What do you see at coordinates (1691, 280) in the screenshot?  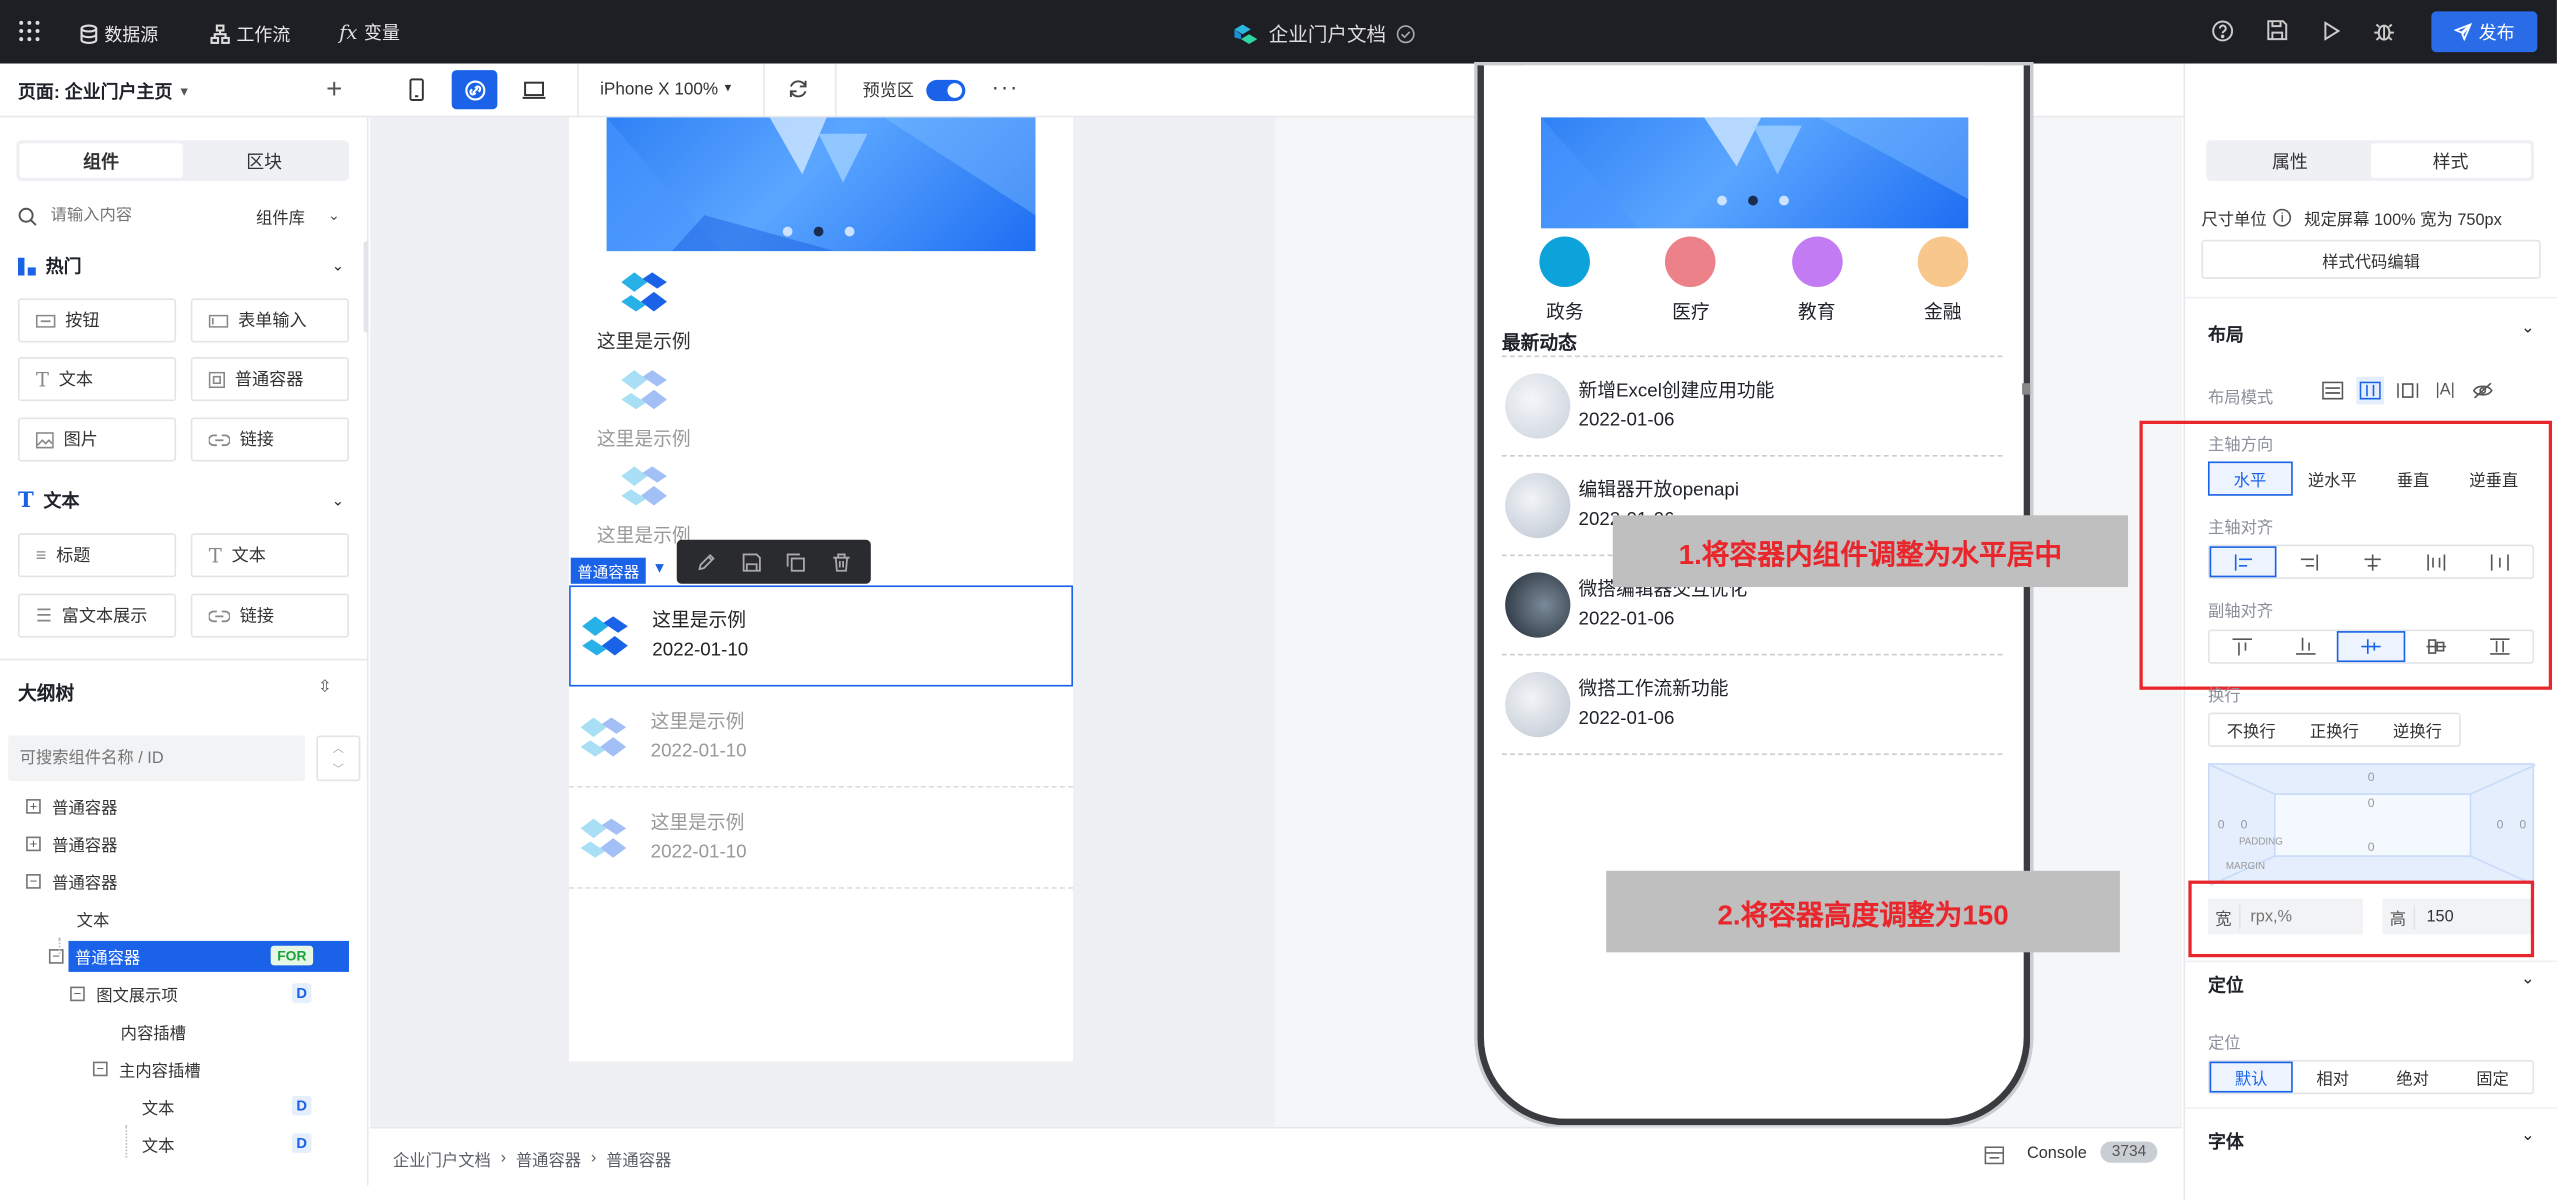 I see `category-item: 医疗` at bounding box center [1691, 280].